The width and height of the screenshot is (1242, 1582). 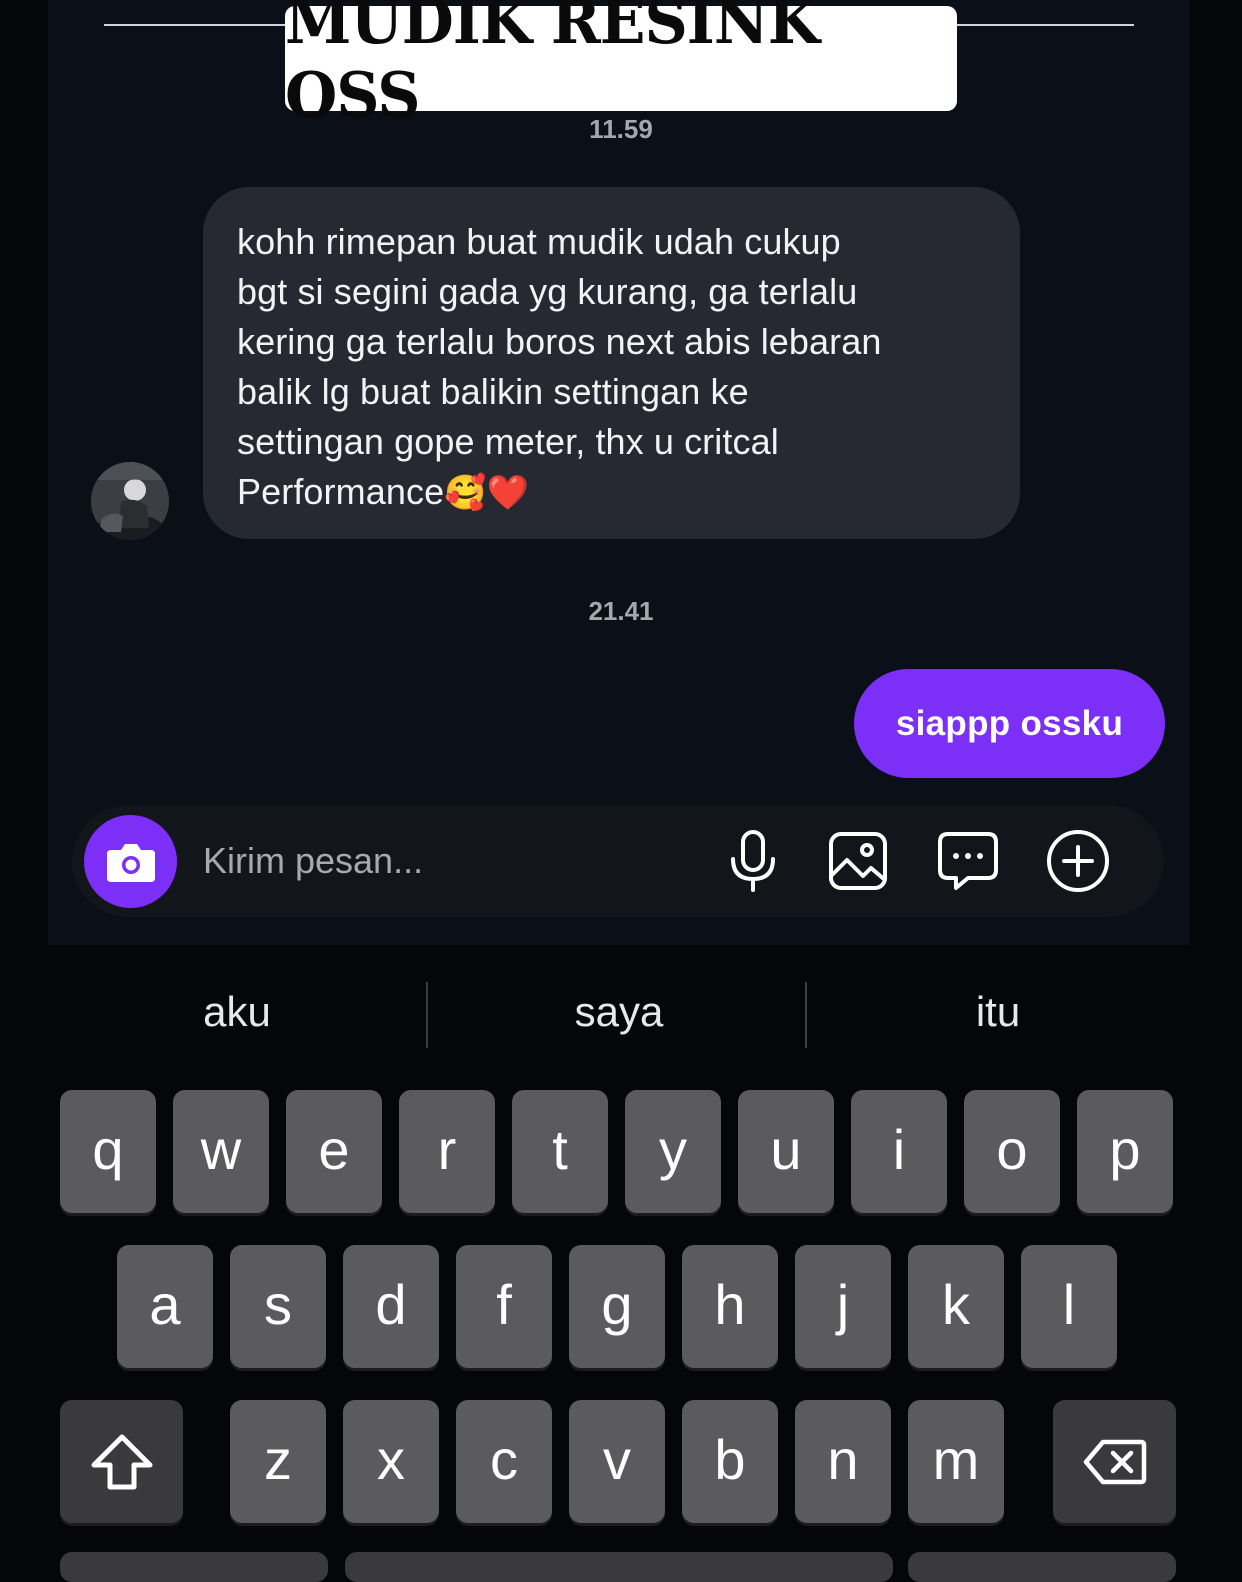 I want to click on plus-button, so click(x=1078, y=861).